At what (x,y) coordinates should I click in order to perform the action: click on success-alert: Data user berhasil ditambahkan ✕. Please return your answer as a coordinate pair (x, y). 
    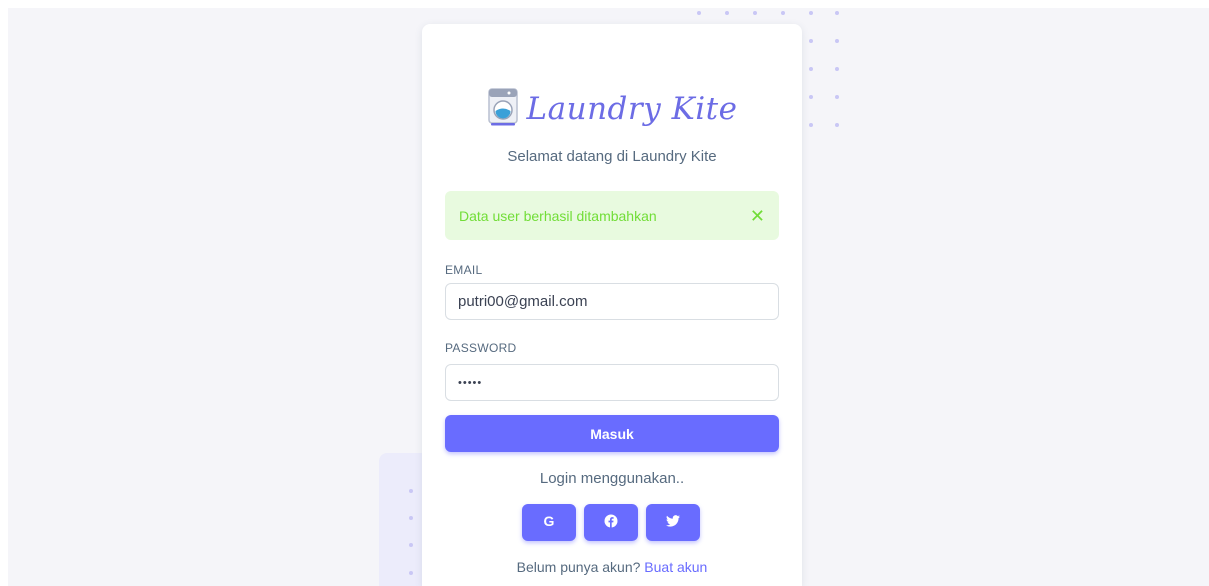
    Looking at the image, I should click on (612, 215).